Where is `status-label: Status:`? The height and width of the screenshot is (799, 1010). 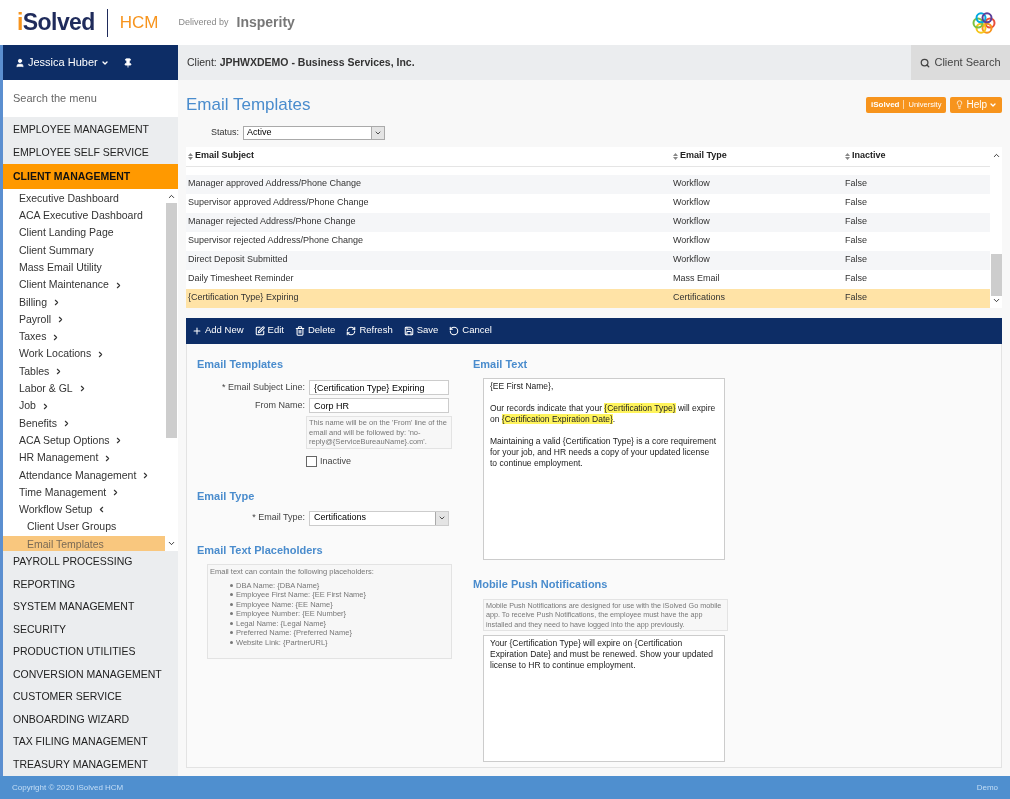 status-label: Status: is located at coordinates (225, 132).